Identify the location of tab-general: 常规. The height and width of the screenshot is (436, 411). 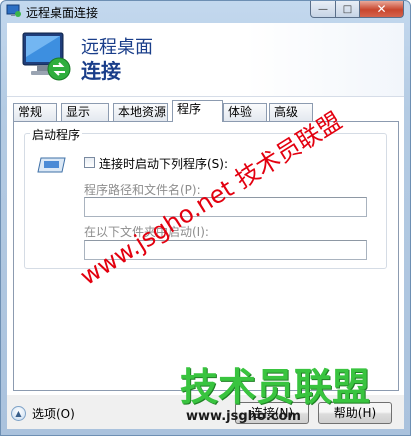
(35, 112).